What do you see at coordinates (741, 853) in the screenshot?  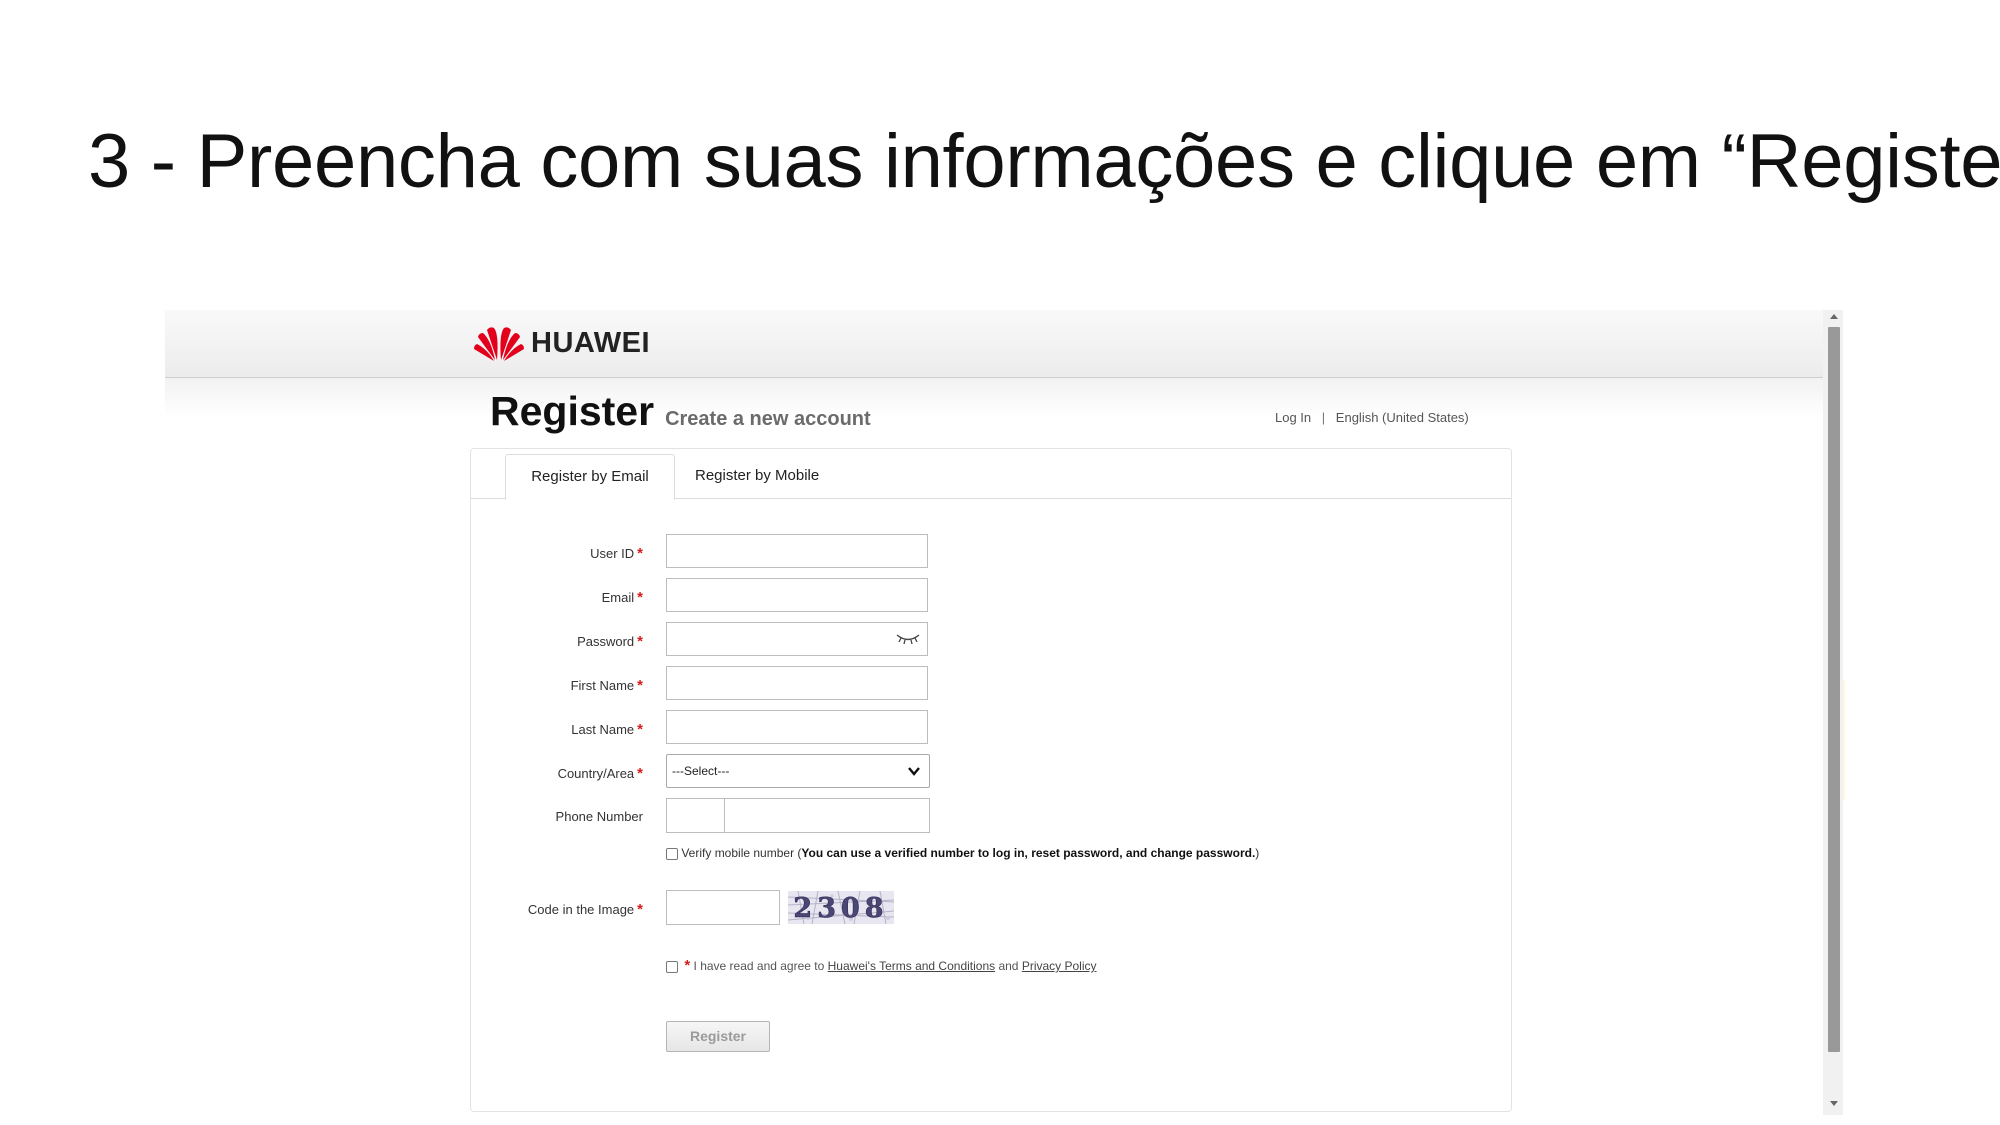 I see `verify-mobile-label: Verify mobile number (` at bounding box center [741, 853].